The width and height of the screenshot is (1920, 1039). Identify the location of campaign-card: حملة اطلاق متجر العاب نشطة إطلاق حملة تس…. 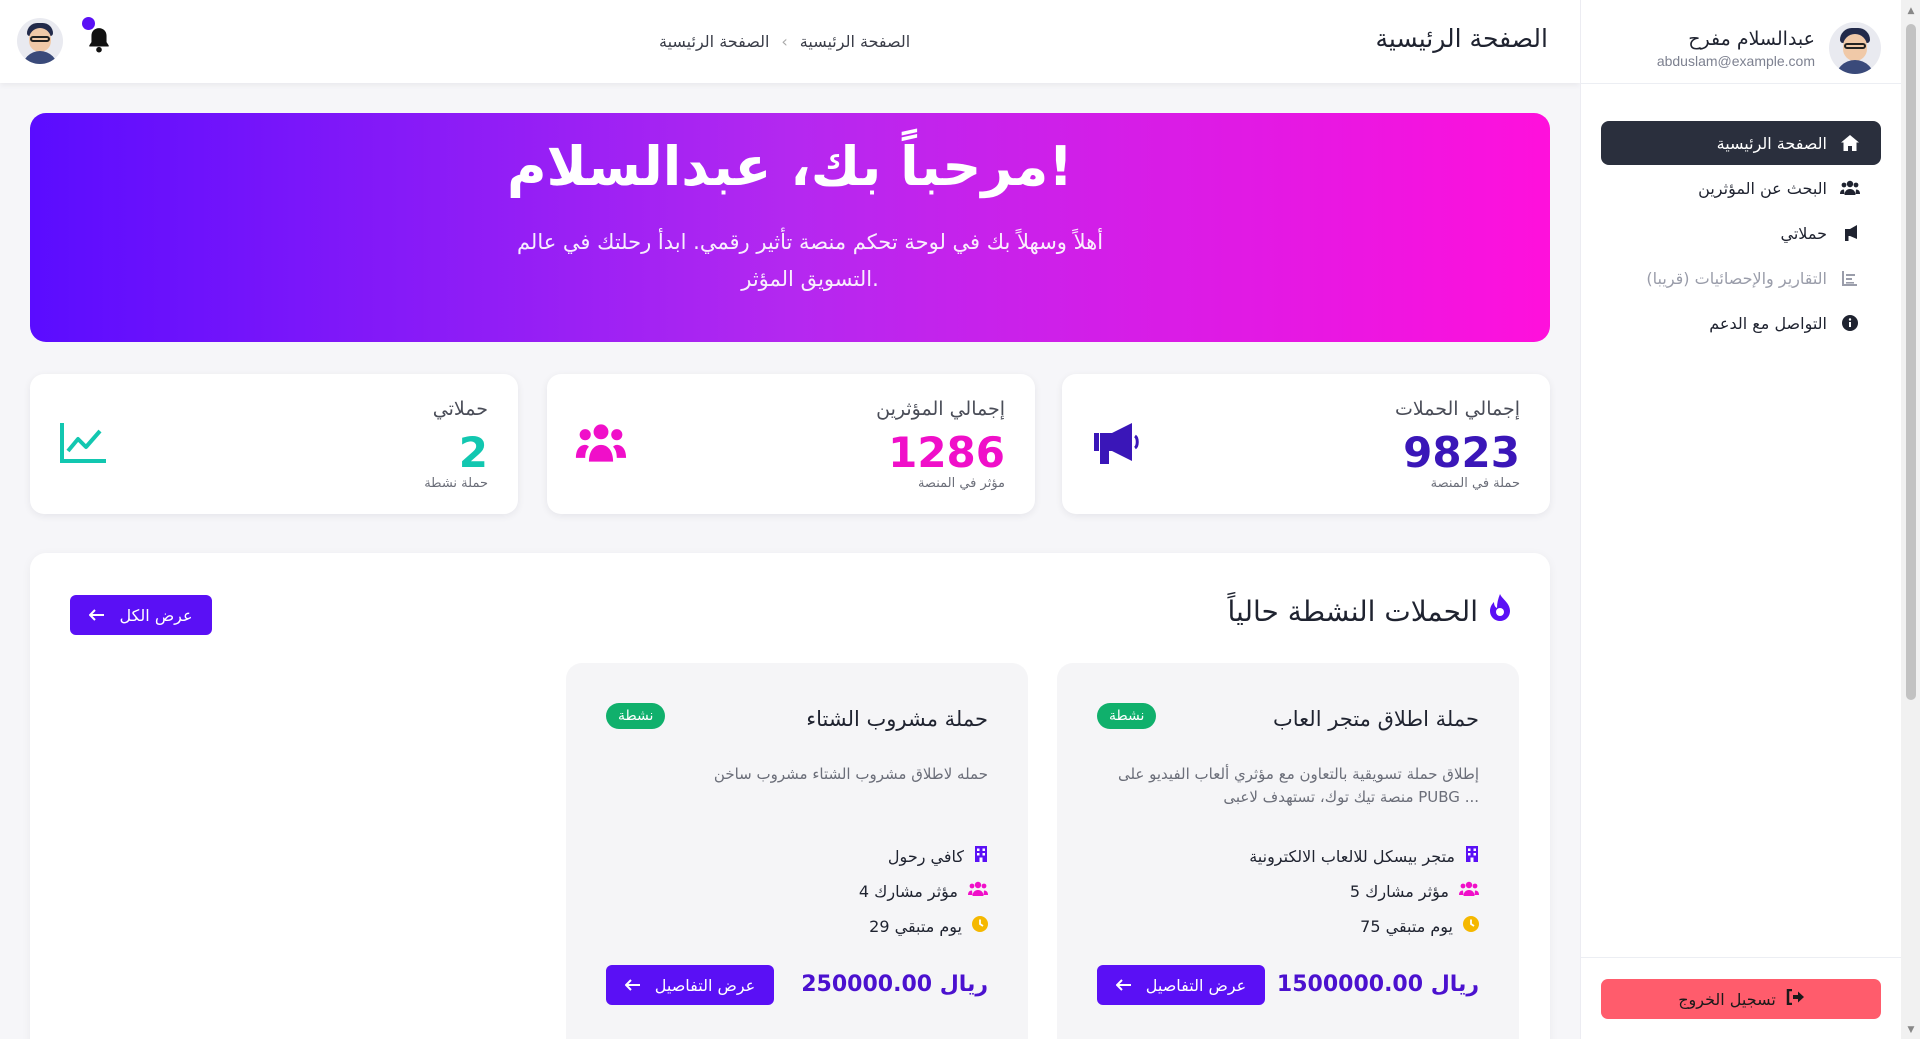
(1288, 851).